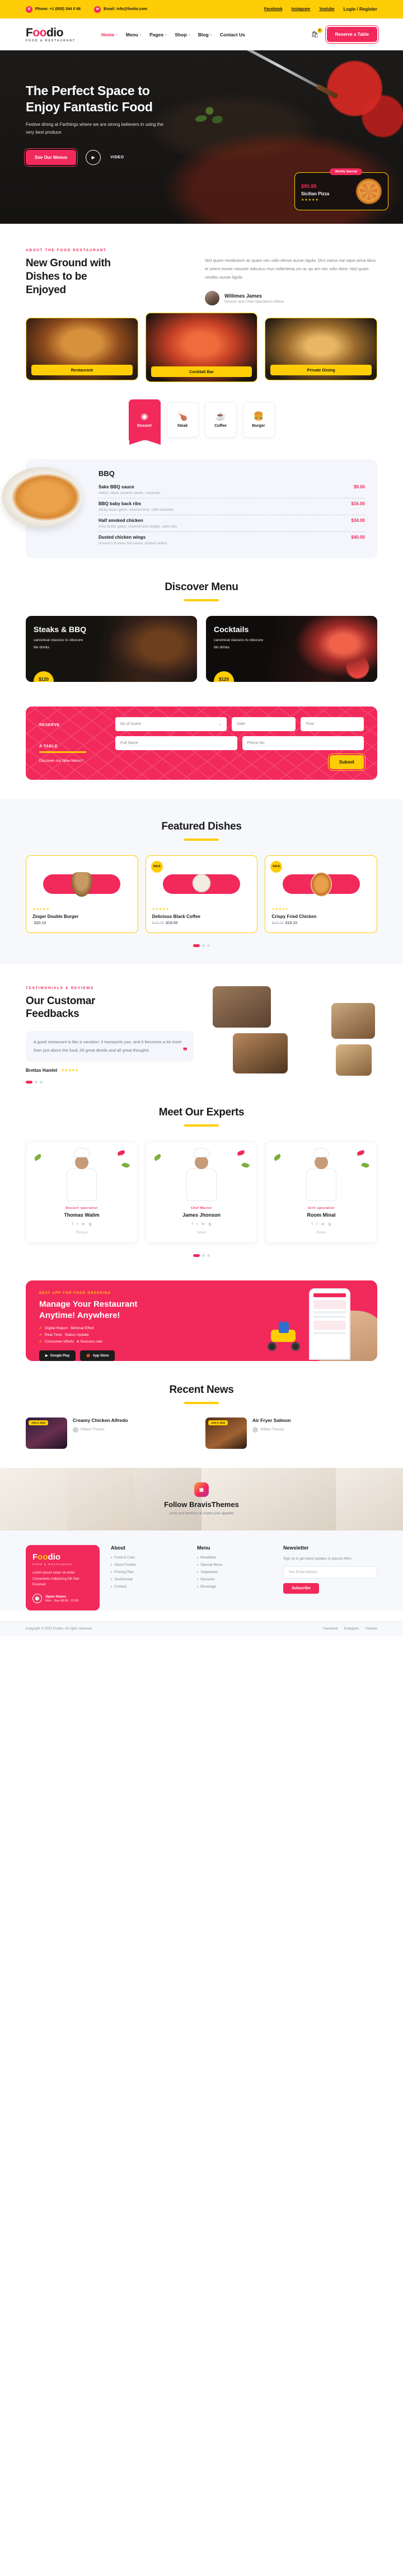 Image resolution: width=403 pixels, height=2576 pixels. Describe the element at coordinates (201, 884) in the screenshot. I see `featured-card-image` at that location.